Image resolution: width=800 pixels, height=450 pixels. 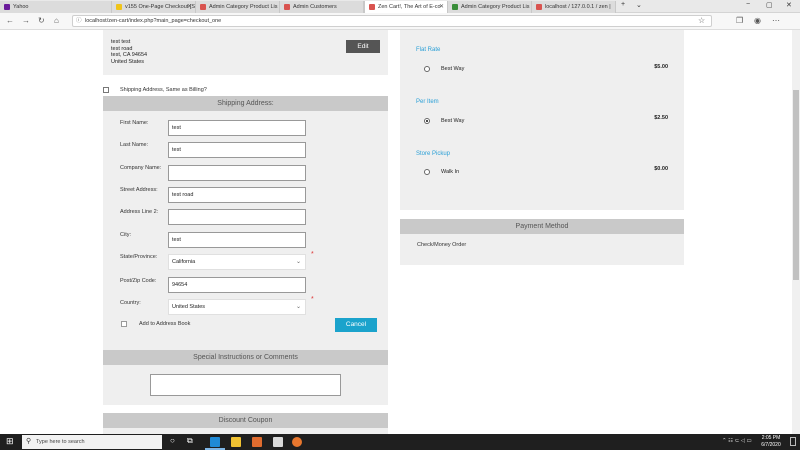 What do you see at coordinates (433, 154) in the screenshot?
I see `shipping-method-heading: Store Pickup` at bounding box center [433, 154].